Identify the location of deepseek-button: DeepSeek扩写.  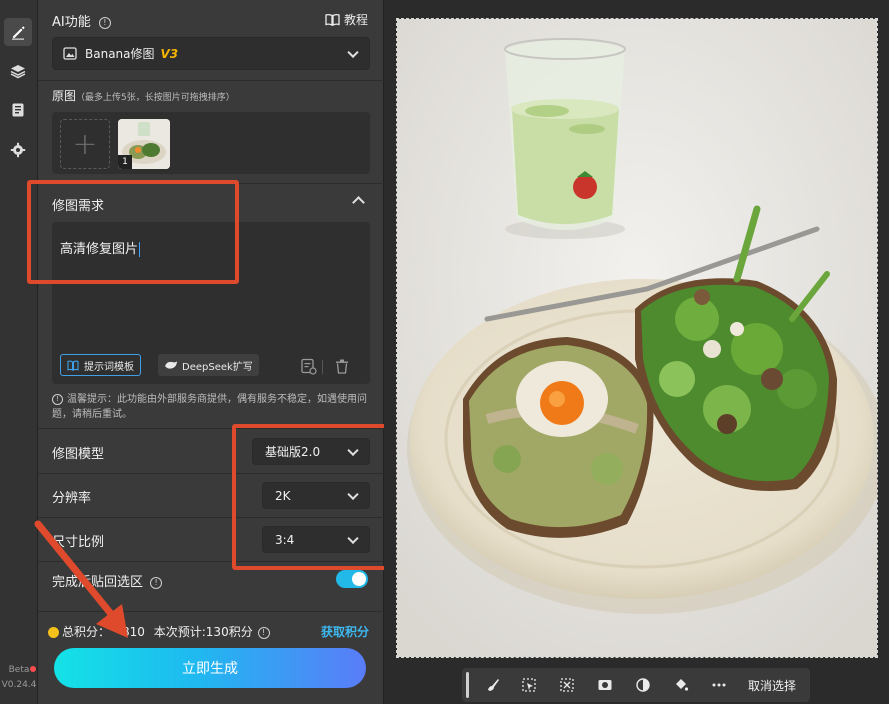
(208, 365).